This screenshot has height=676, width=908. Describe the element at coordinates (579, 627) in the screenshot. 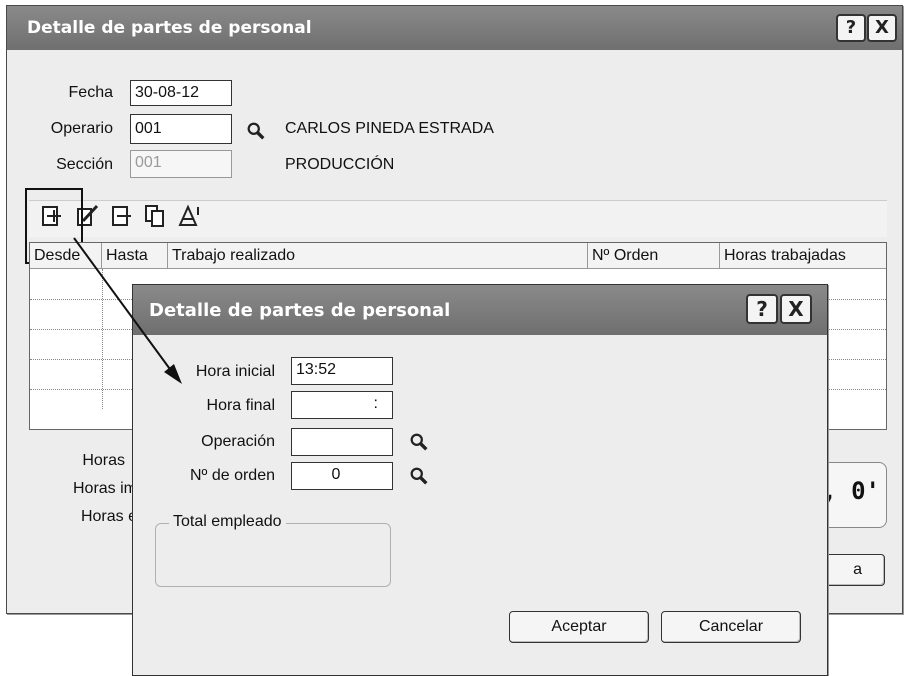

I see `accept-button: Aceptar` at that location.